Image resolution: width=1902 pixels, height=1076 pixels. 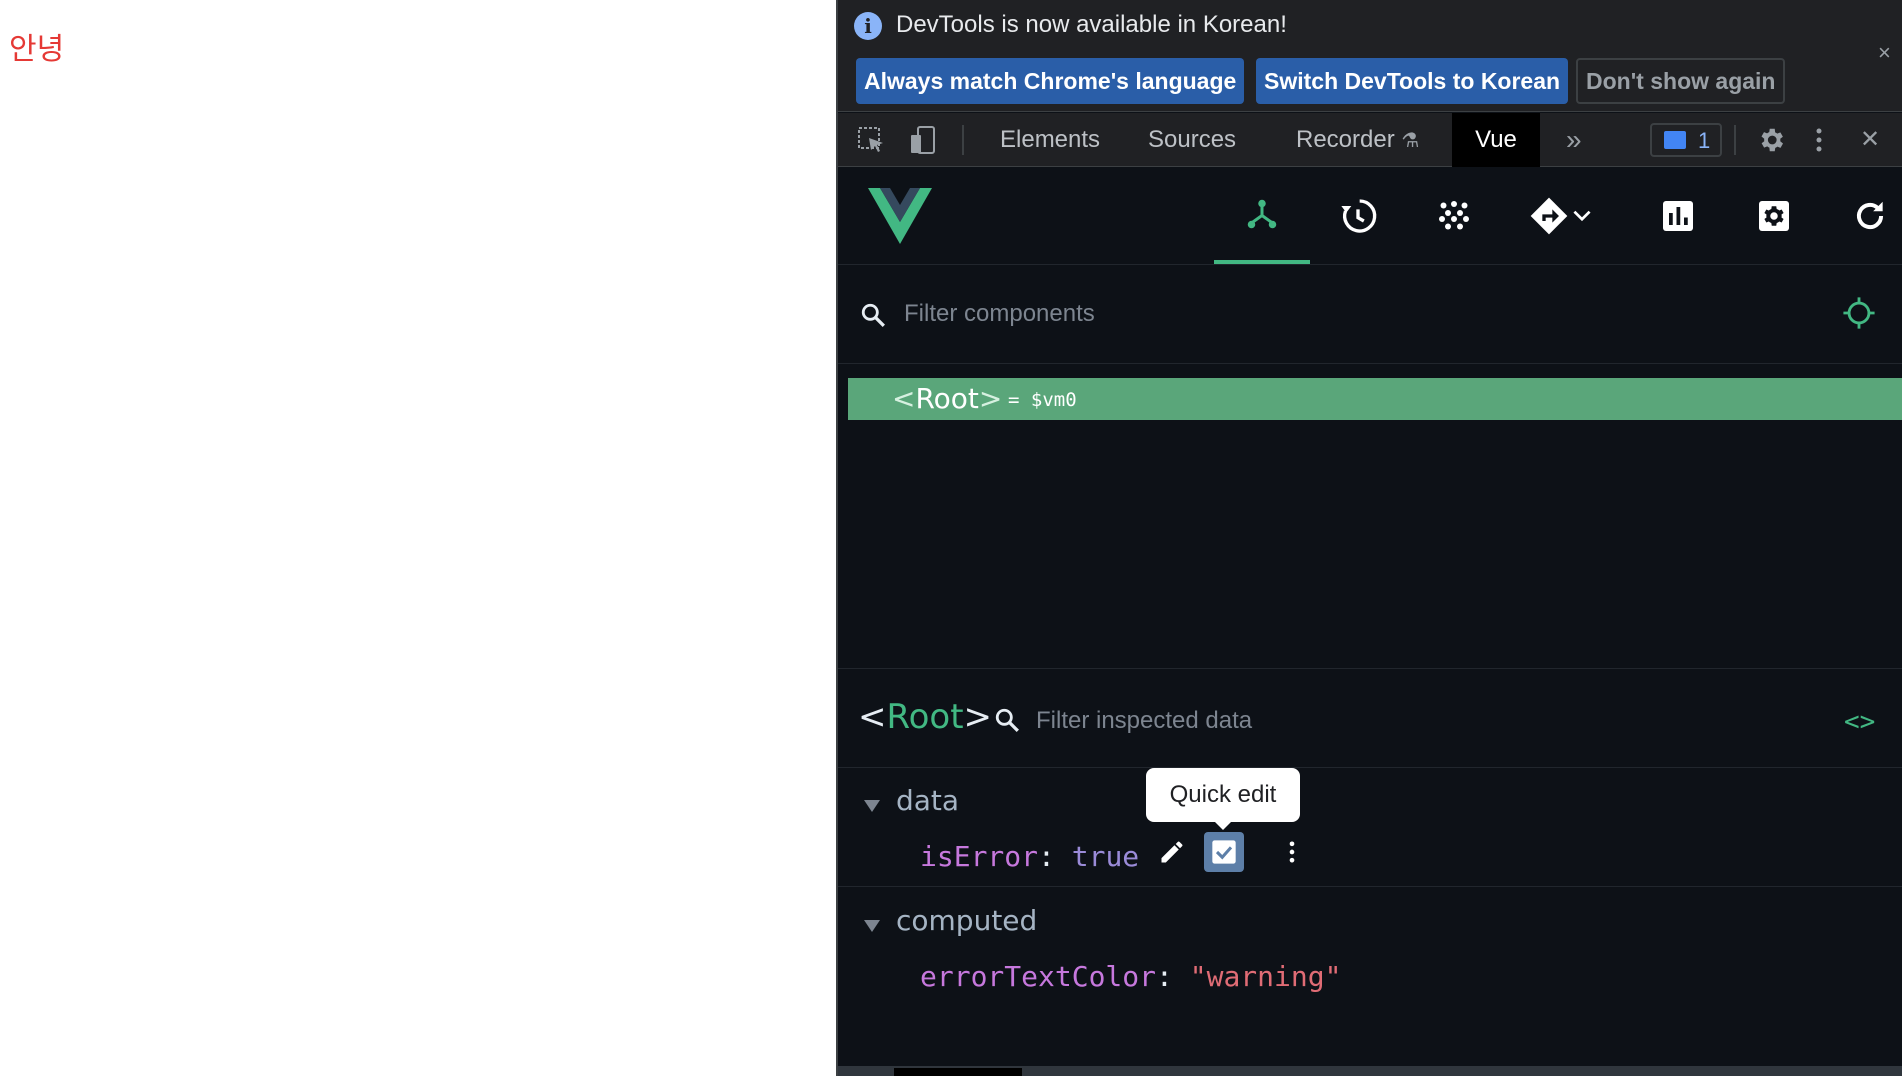 I want to click on infobar-message: DevTools is now available in Korean!, so click(x=1091, y=24).